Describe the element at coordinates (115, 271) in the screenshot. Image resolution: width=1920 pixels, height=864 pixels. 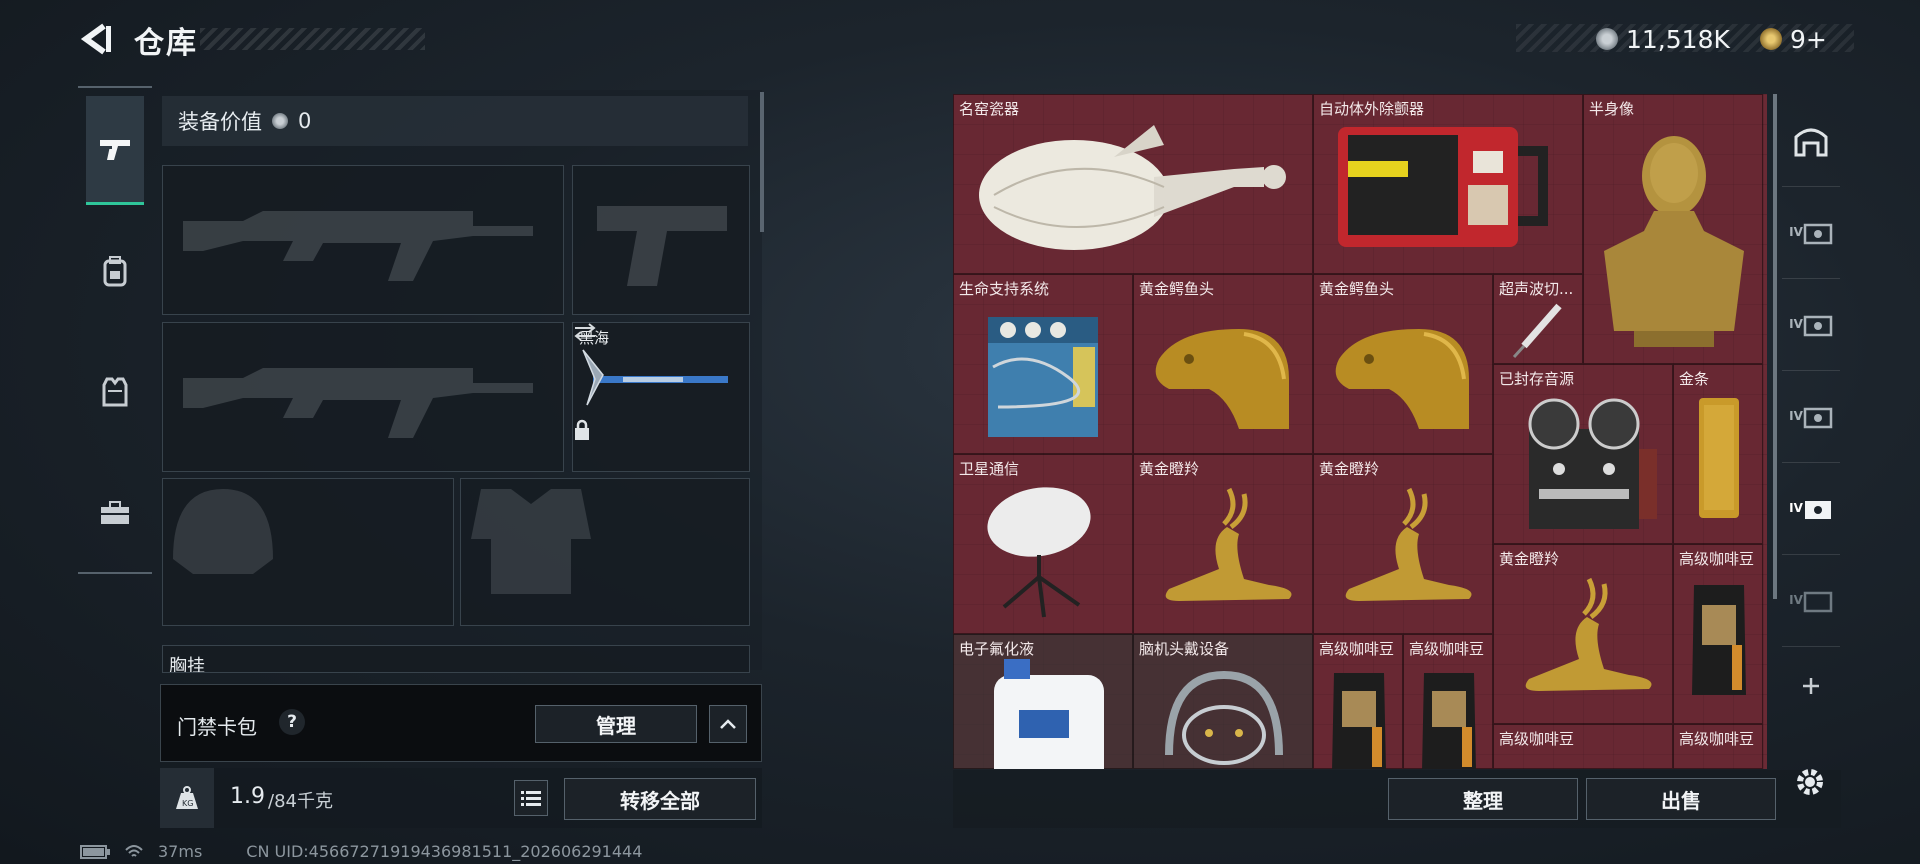
I see `tab-backpack` at that location.